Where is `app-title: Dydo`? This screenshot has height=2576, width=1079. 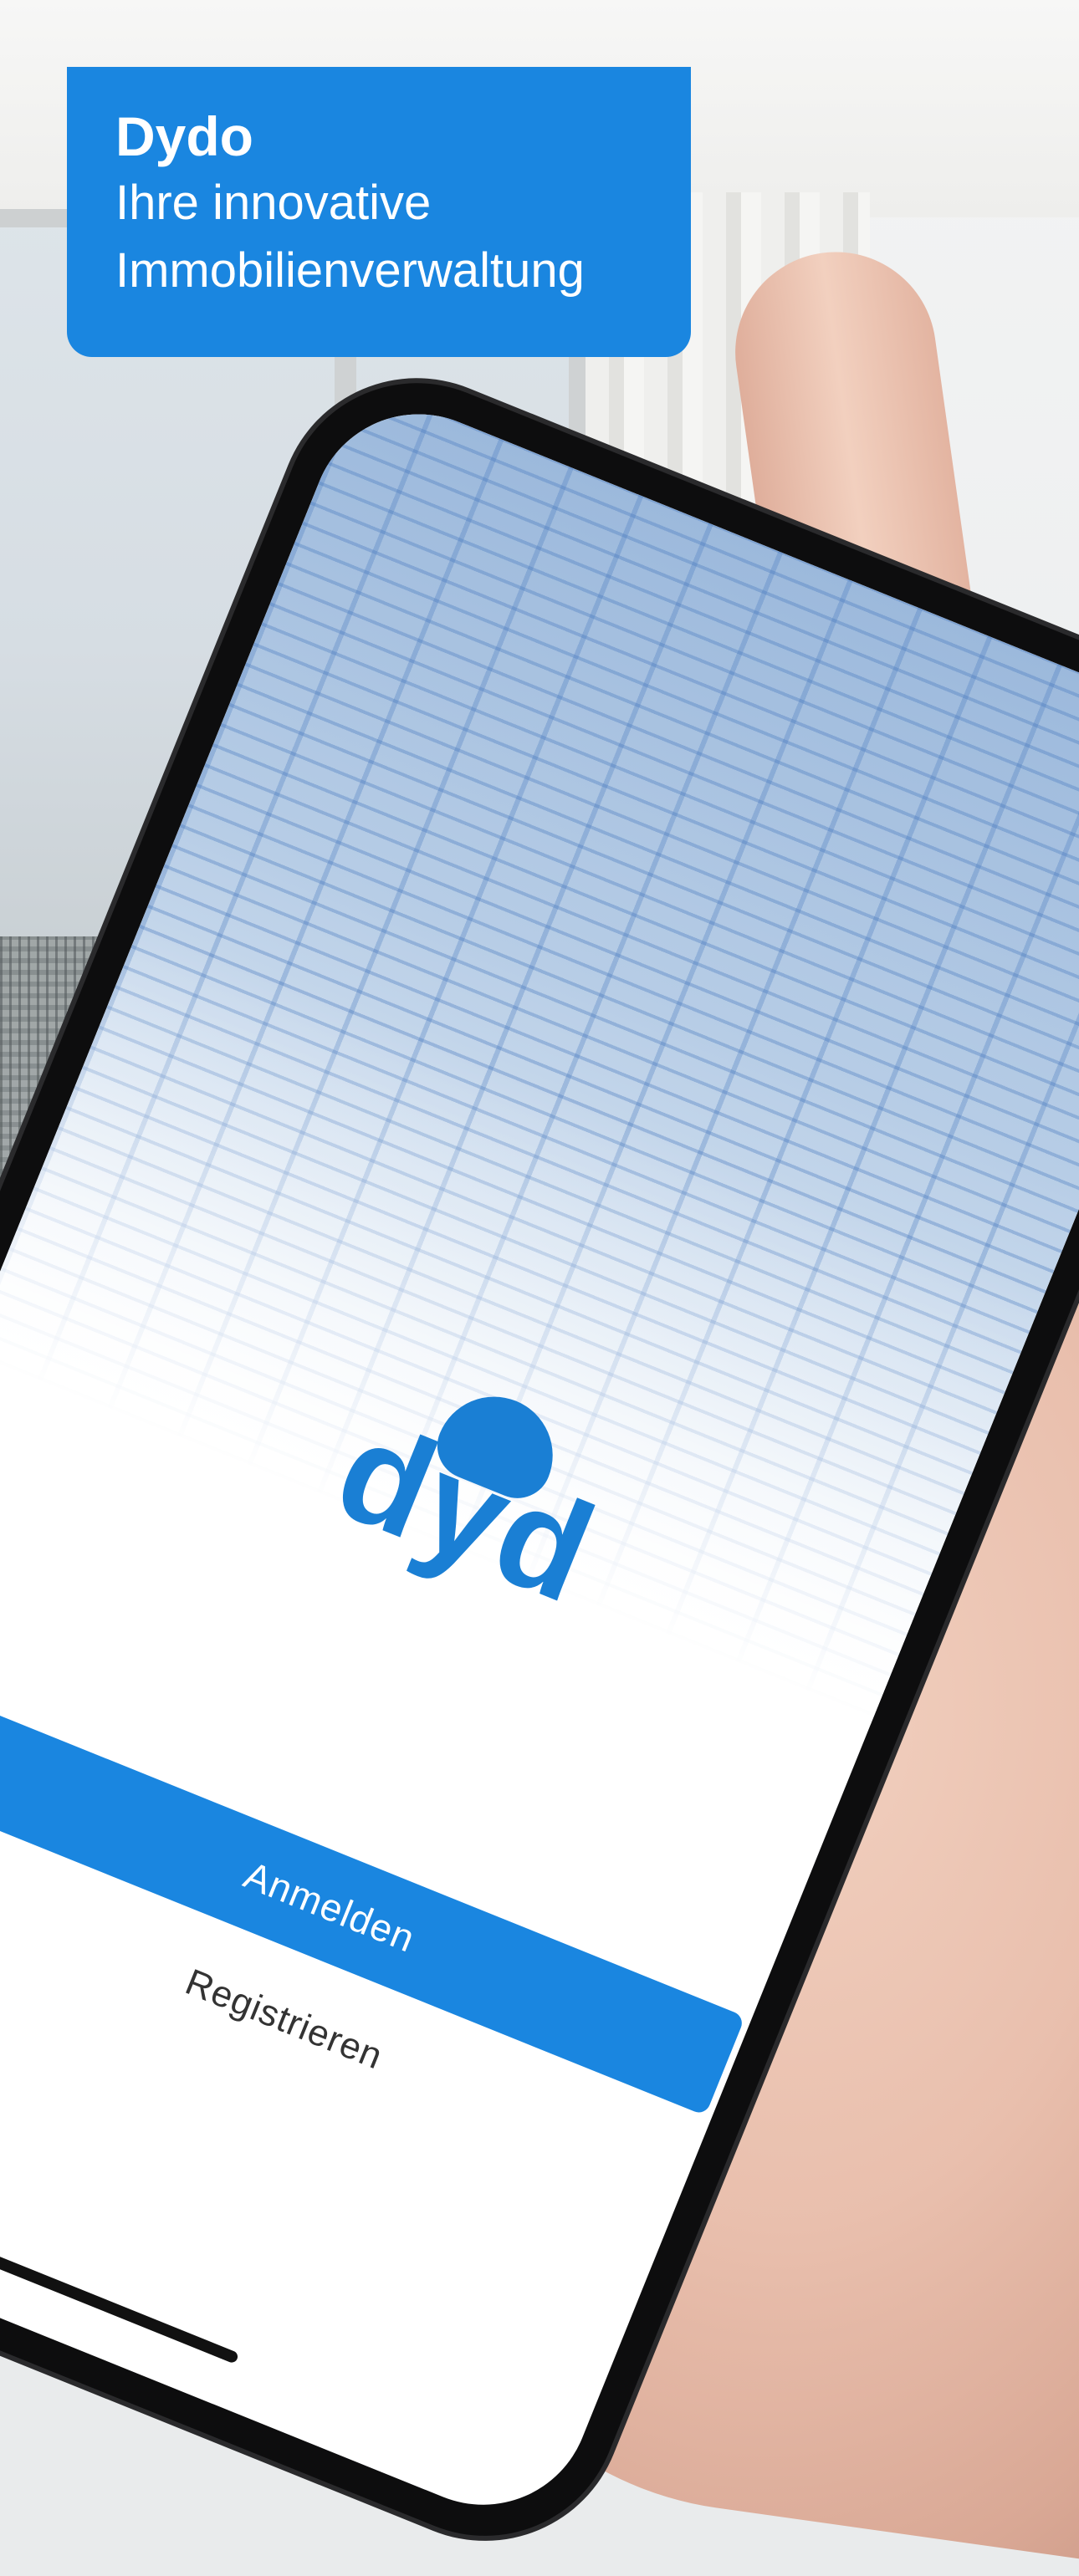 app-title: Dydo is located at coordinates (184, 136).